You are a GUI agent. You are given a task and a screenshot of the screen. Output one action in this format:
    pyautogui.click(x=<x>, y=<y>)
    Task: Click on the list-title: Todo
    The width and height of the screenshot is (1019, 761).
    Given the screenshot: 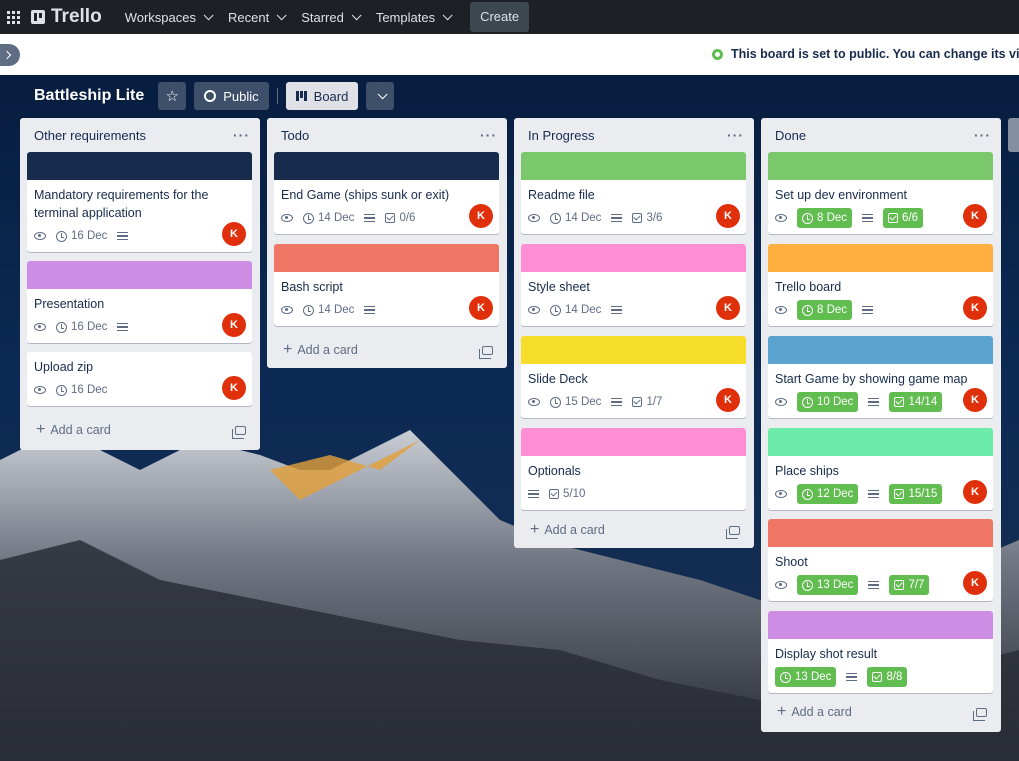 What is the action you would take?
    pyautogui.click(x=295, y=135)
    